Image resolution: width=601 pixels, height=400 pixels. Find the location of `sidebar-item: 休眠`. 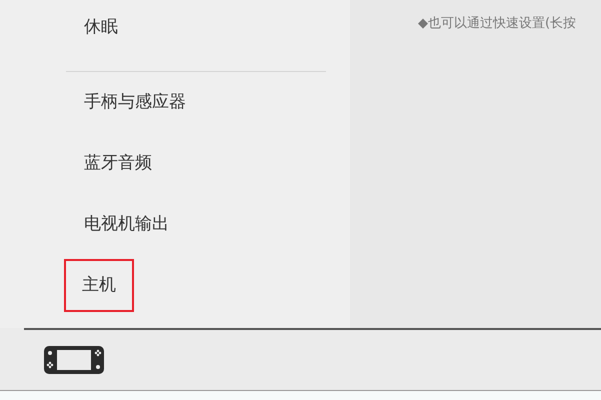

sidebar-item: 休眠 is located at coordinates (101, 27).